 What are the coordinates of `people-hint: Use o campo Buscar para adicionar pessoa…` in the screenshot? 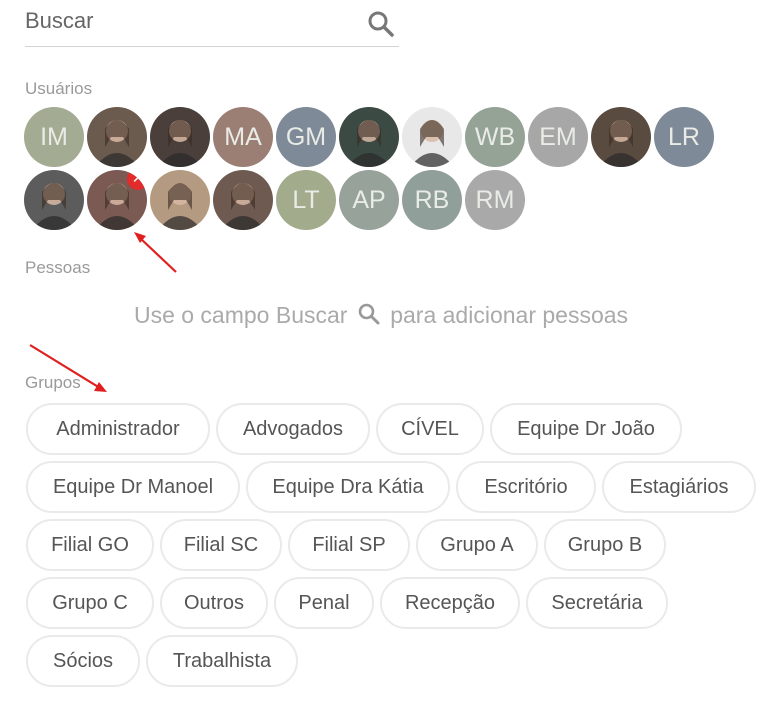 It's located at (381, 315).